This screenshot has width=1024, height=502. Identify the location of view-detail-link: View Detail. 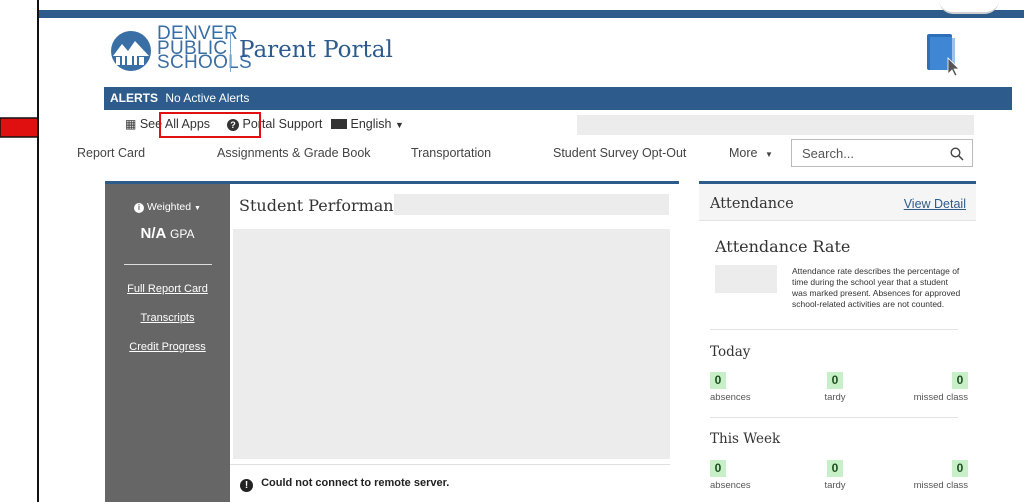
(935, 204).